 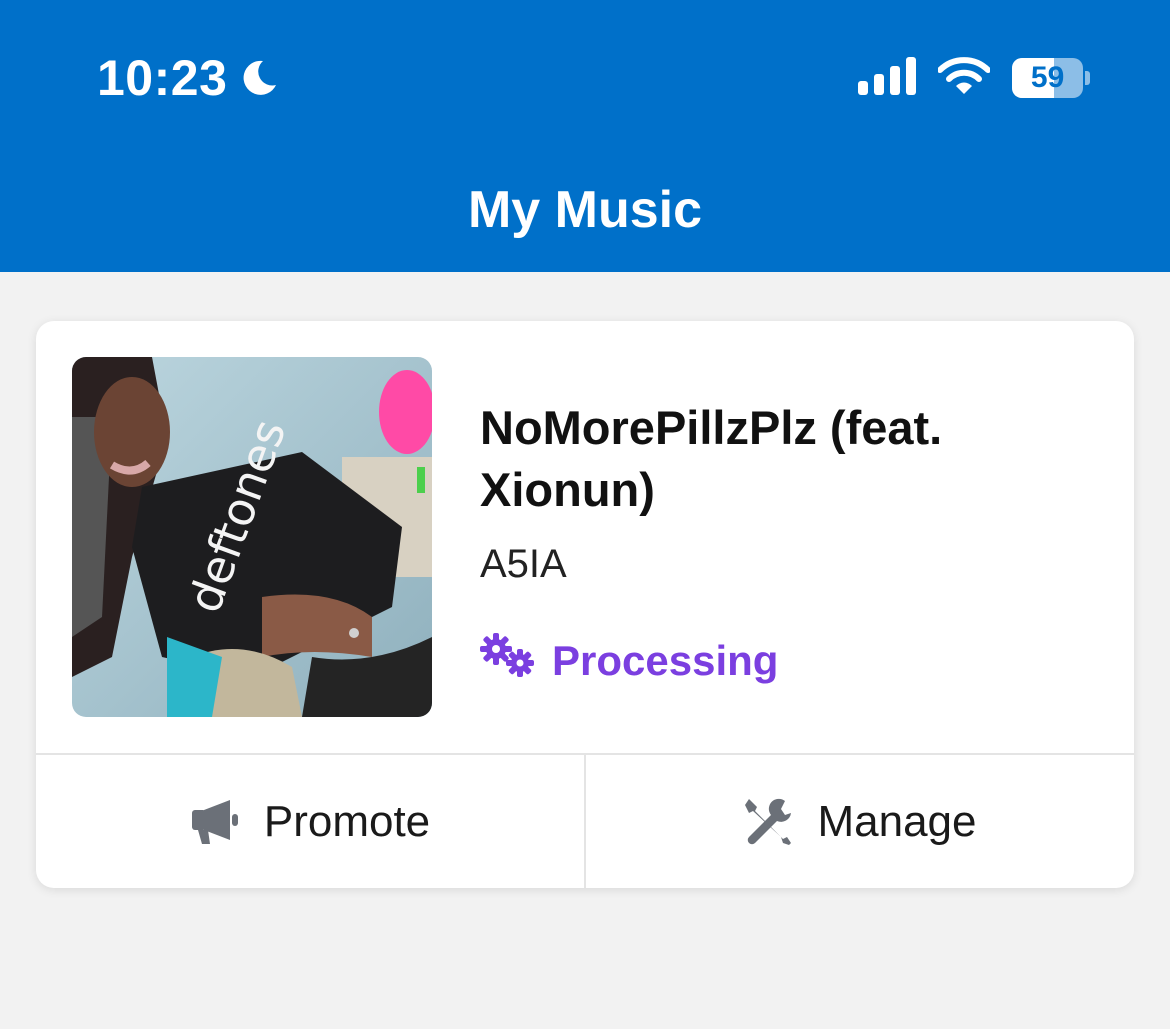 What do you see at coordinates (665, 660) in the screenshot?
I see `status-label: Processing` at bounding box center [665, 660].